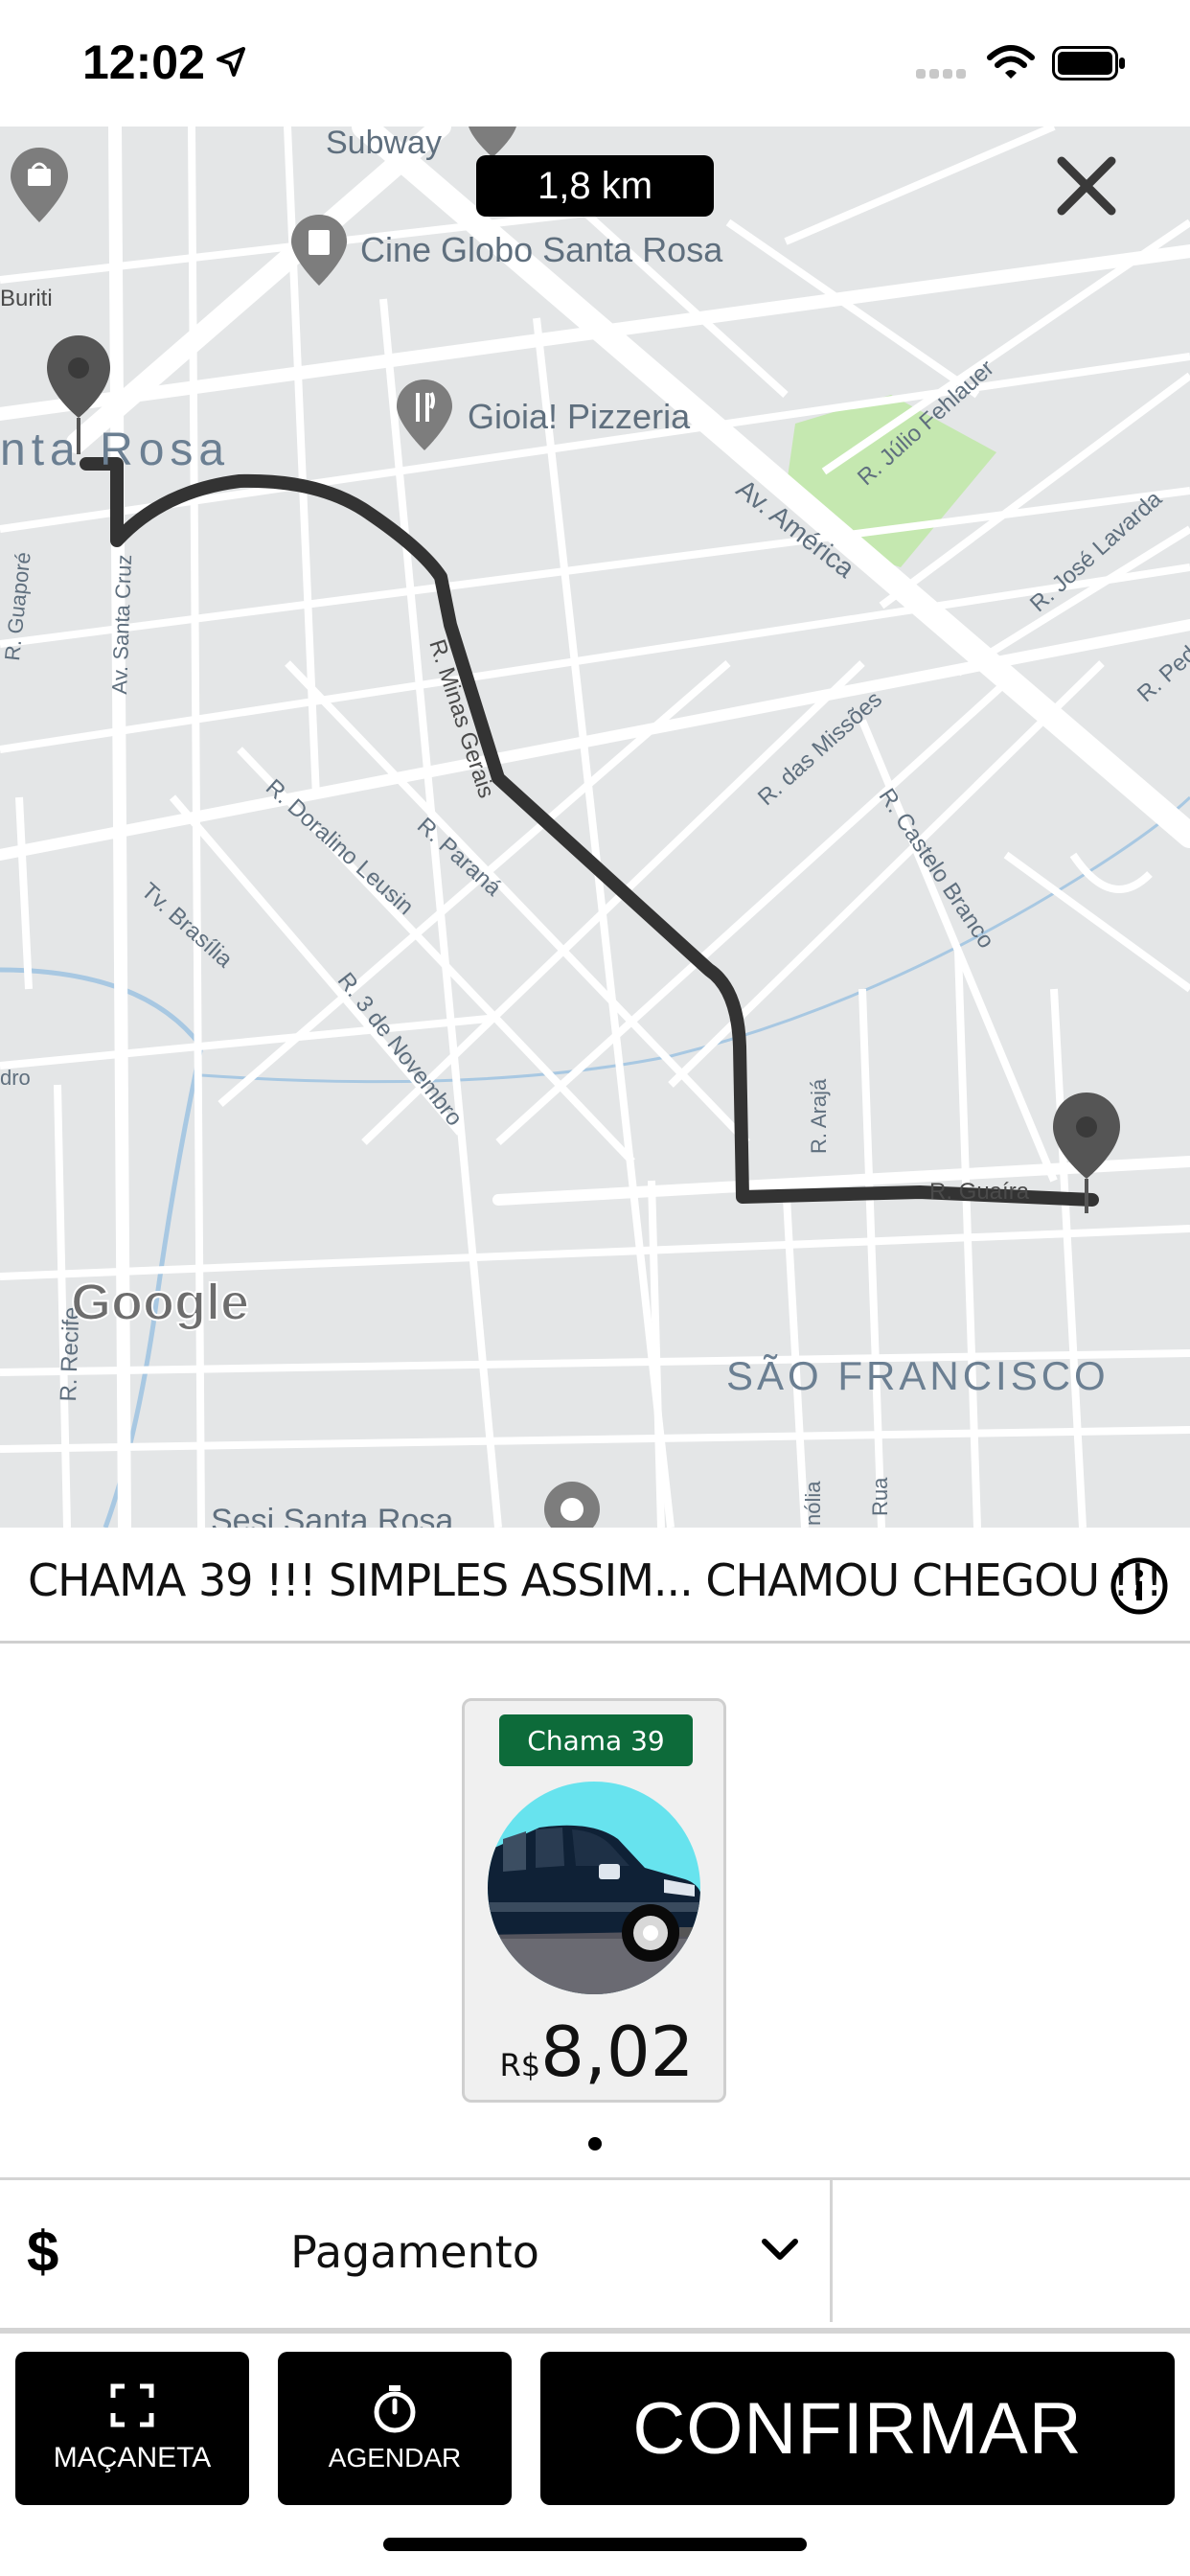  What do you see at coordinates (231, 62) in the screenshot?
I see `location-arrow-icon` at bounding box center [231, 62].